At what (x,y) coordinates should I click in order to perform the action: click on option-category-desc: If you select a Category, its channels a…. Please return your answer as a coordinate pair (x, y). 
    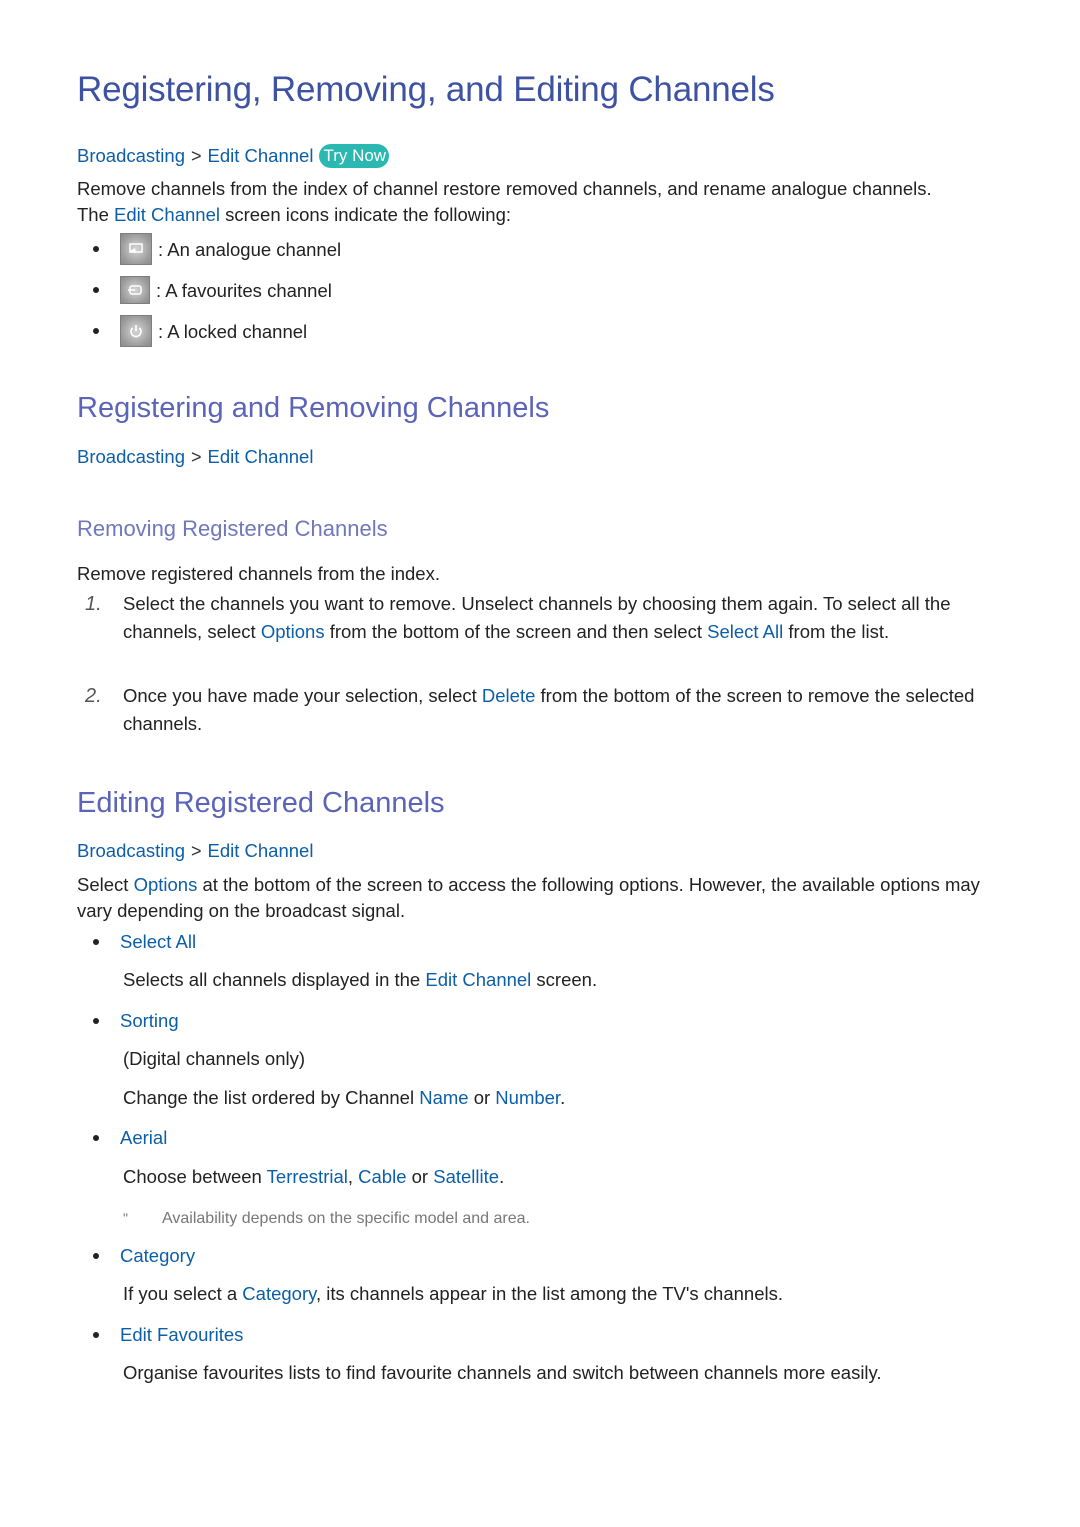
    Looking at the image, I should click on (453, 1293).